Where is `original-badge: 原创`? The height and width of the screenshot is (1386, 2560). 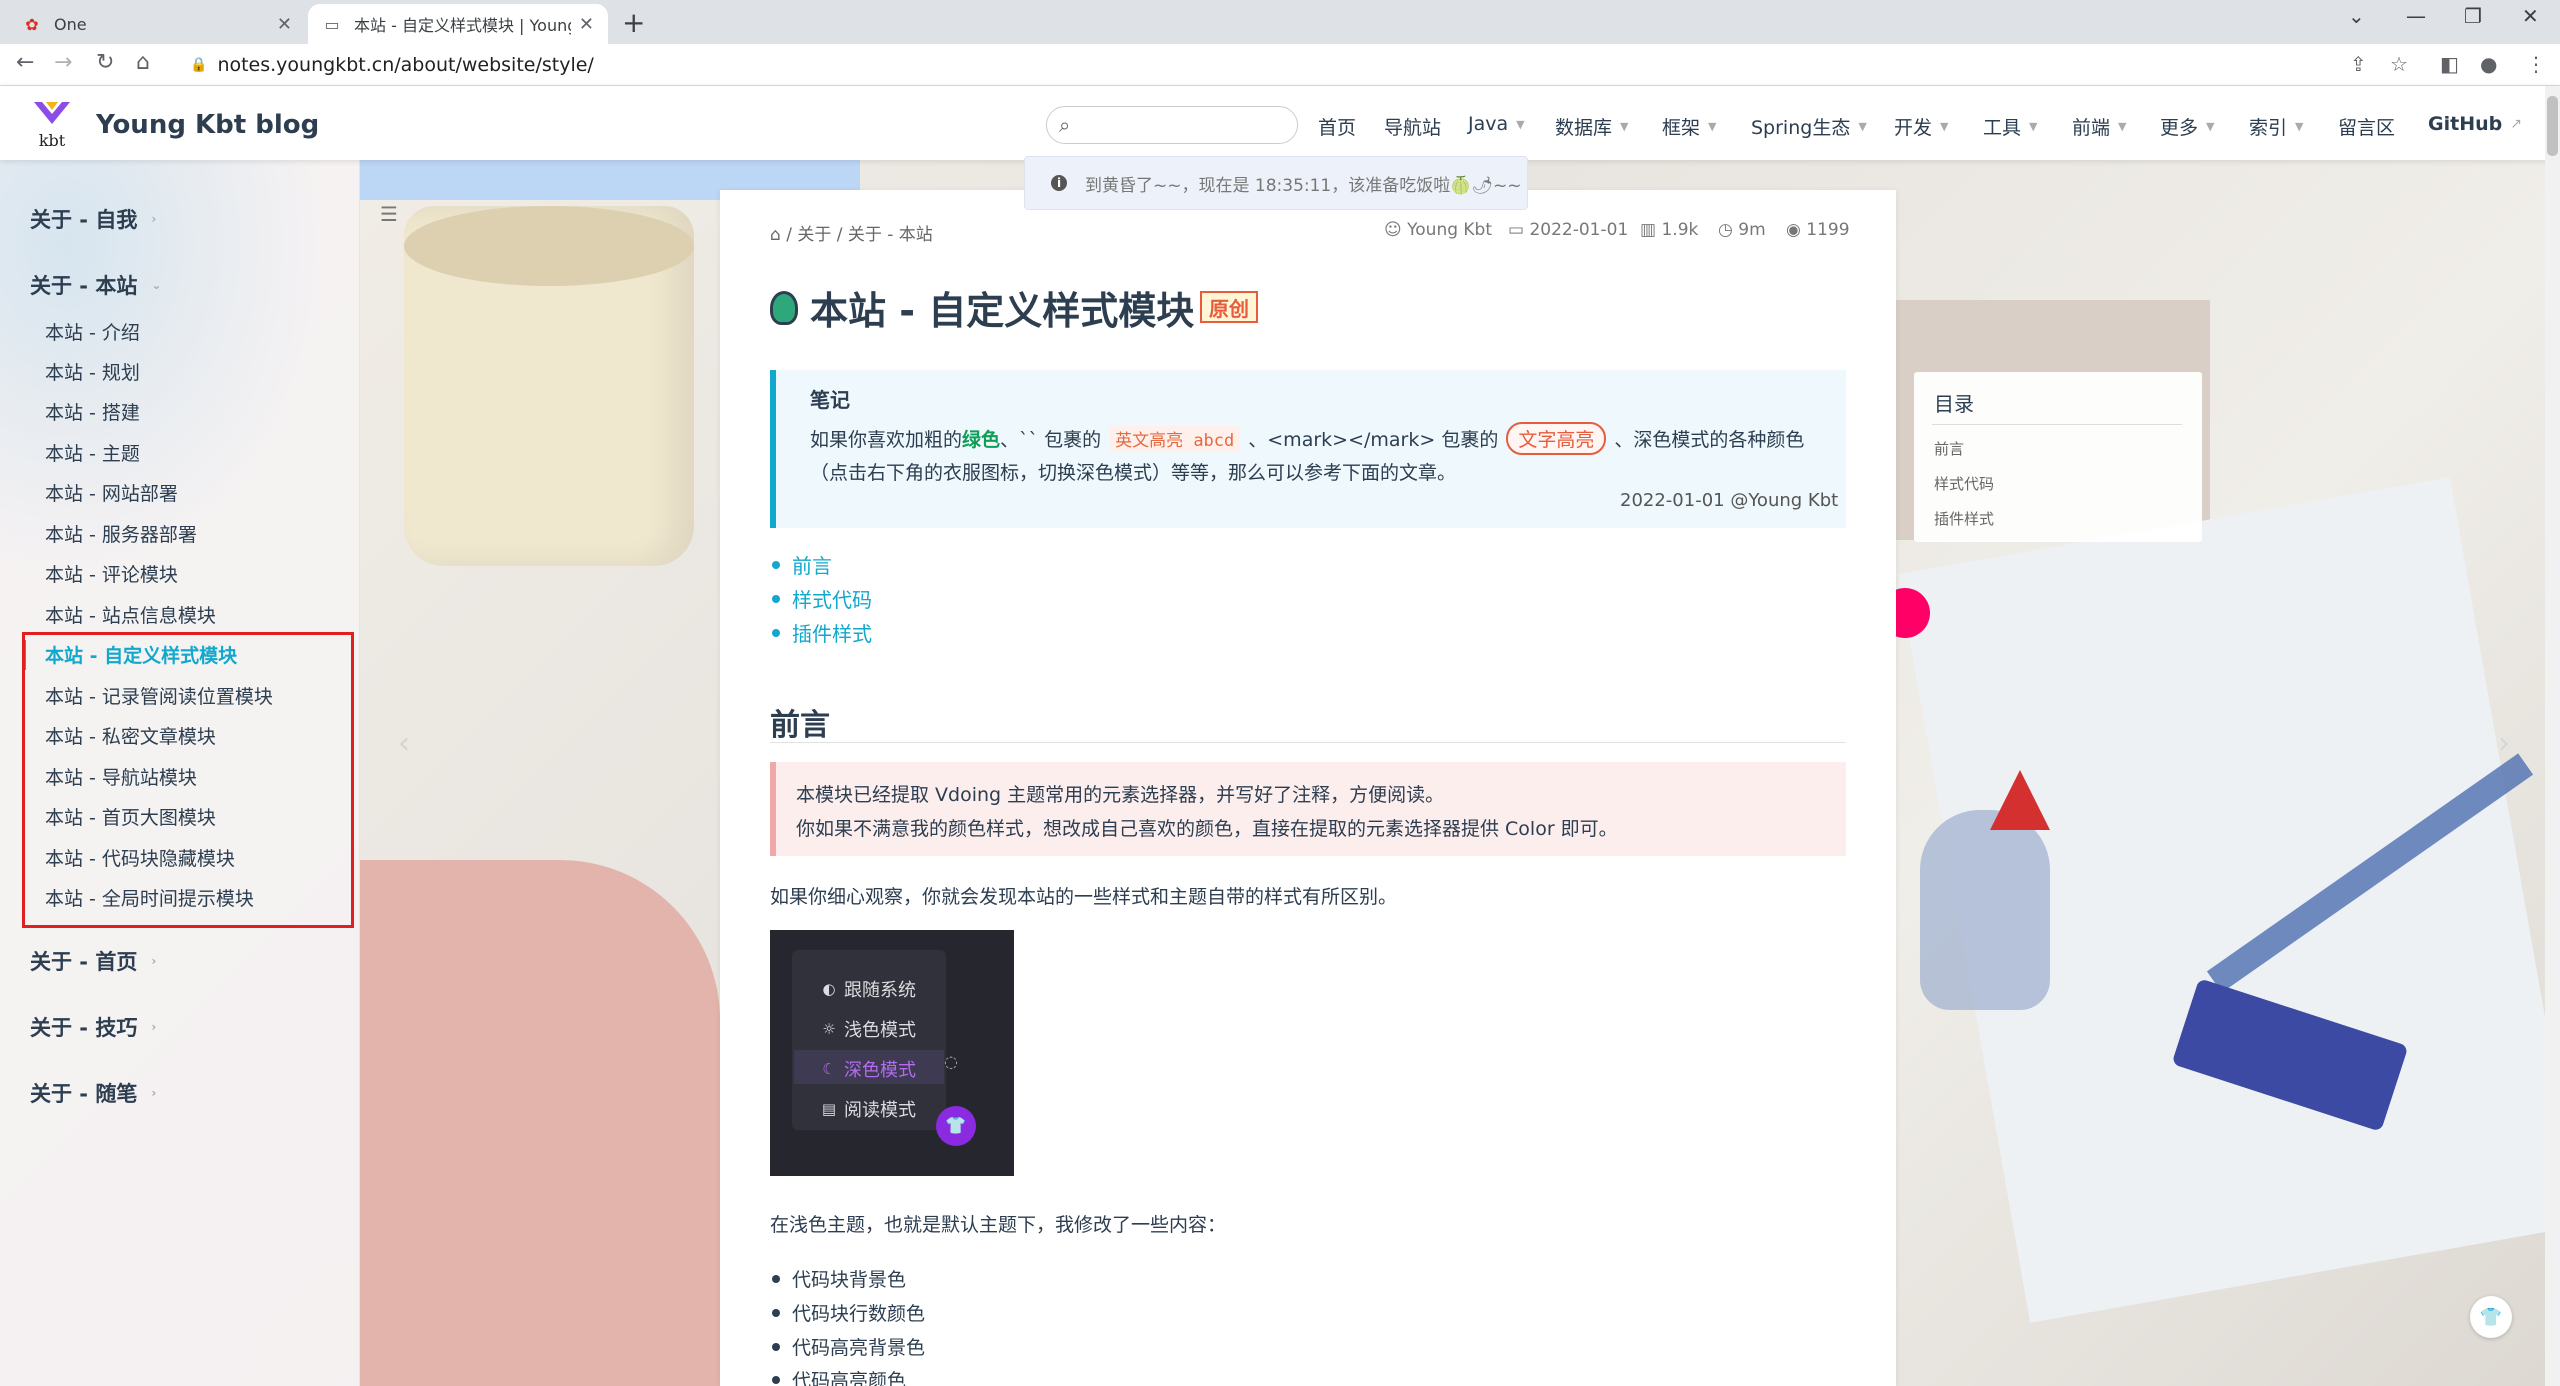
original-badge: 原创 is located at coordinates (1229, 307).